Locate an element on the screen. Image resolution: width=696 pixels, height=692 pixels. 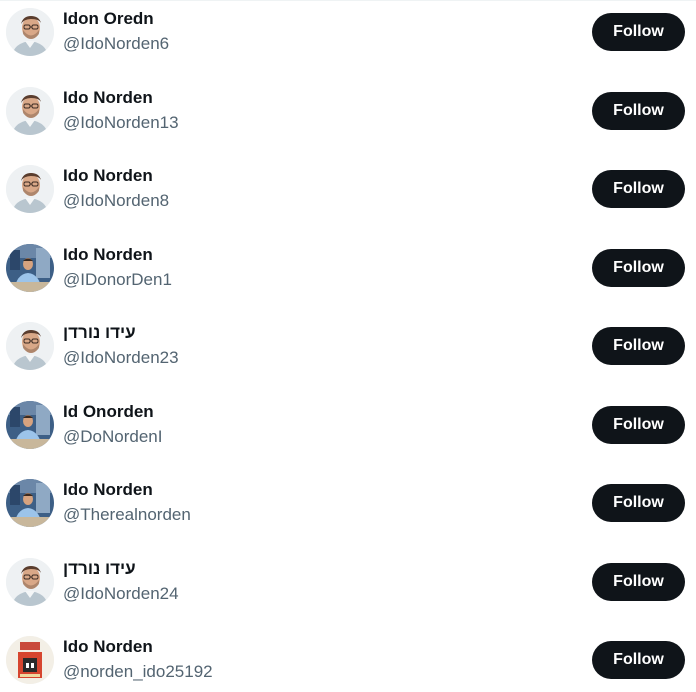
list-item: עידו נורדן @IdoNorden24 Follow is located at coordinates (348, 590).